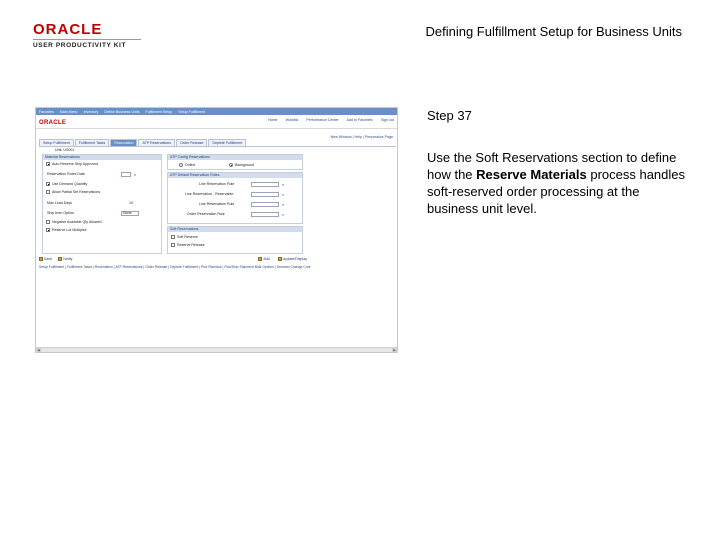 The height and width of the screenshot is (540, 720). I want to click on soft-reserve-label: Soft Reserve, so click(187, 237).